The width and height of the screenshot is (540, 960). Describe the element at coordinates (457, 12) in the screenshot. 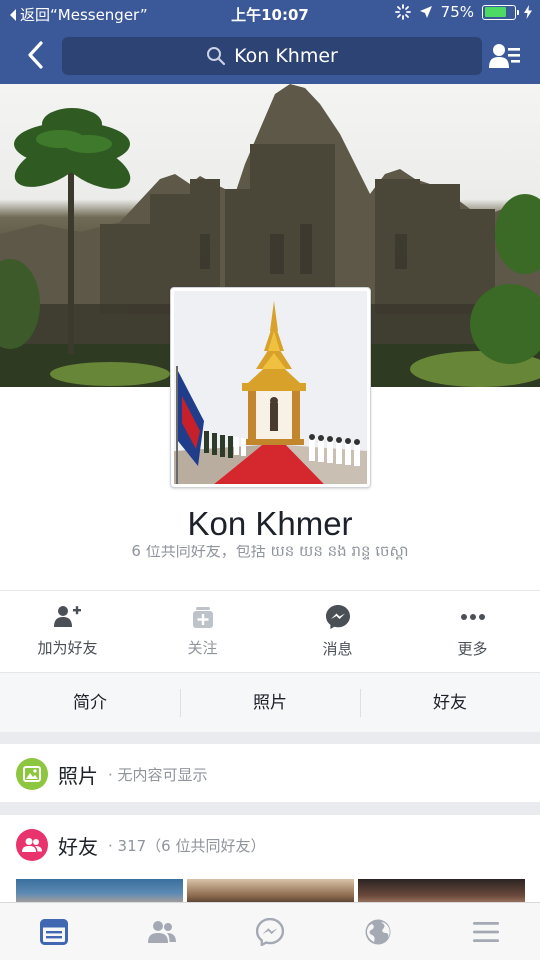

I see `battery-percent: 75%` at that location.